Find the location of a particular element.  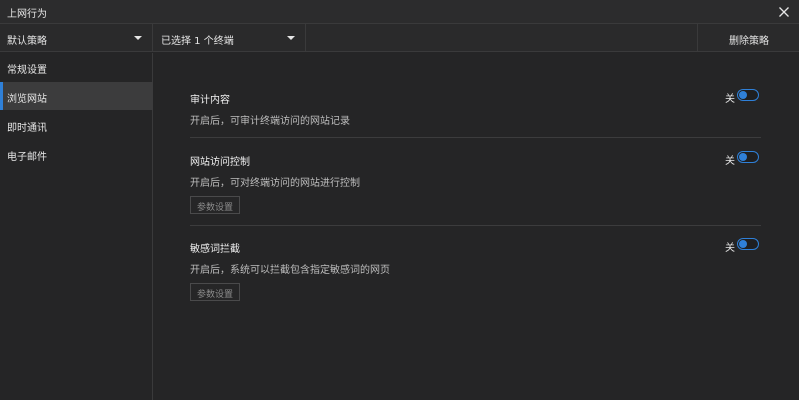

toolbar: 默认策略 已选择 1 个终端 删除策略 is located at coordinates (399, 38).